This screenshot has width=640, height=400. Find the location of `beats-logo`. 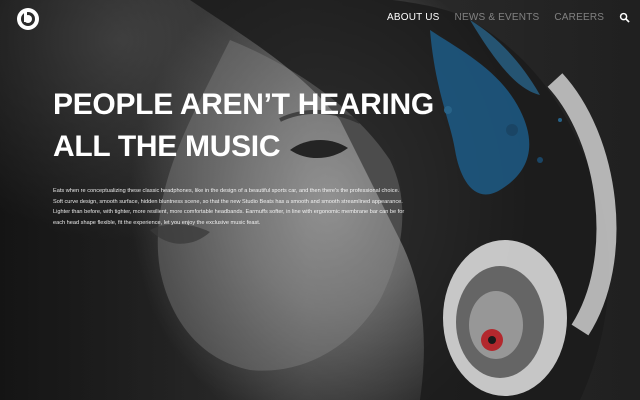

beats-logo is located at coordinates (28, 19).